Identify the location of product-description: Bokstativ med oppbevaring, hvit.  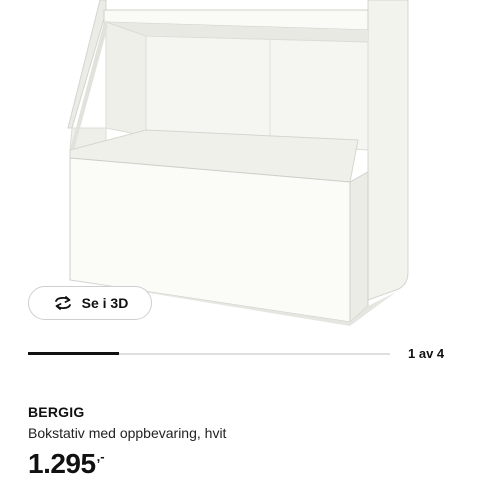
(127, 433).